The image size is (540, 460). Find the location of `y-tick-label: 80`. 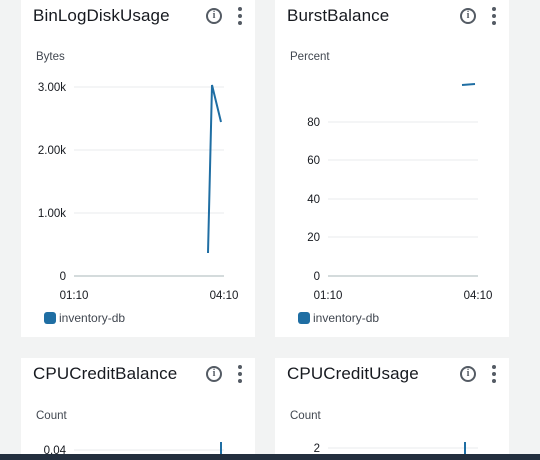

y-tick-label: 80 is located at coordinates (313, 123).